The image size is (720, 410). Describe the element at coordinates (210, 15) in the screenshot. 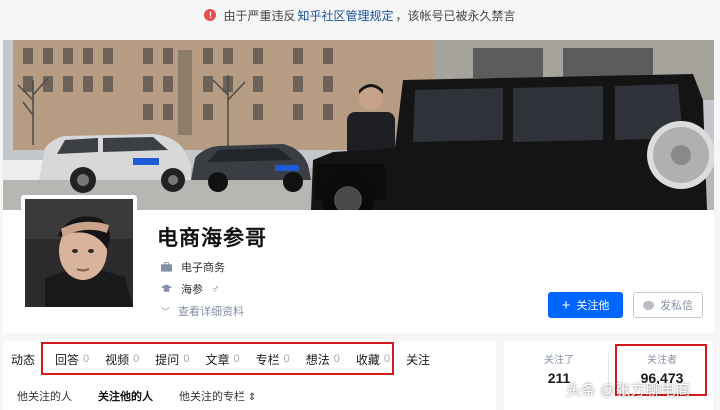

I see `alert-icon: !` at that location.